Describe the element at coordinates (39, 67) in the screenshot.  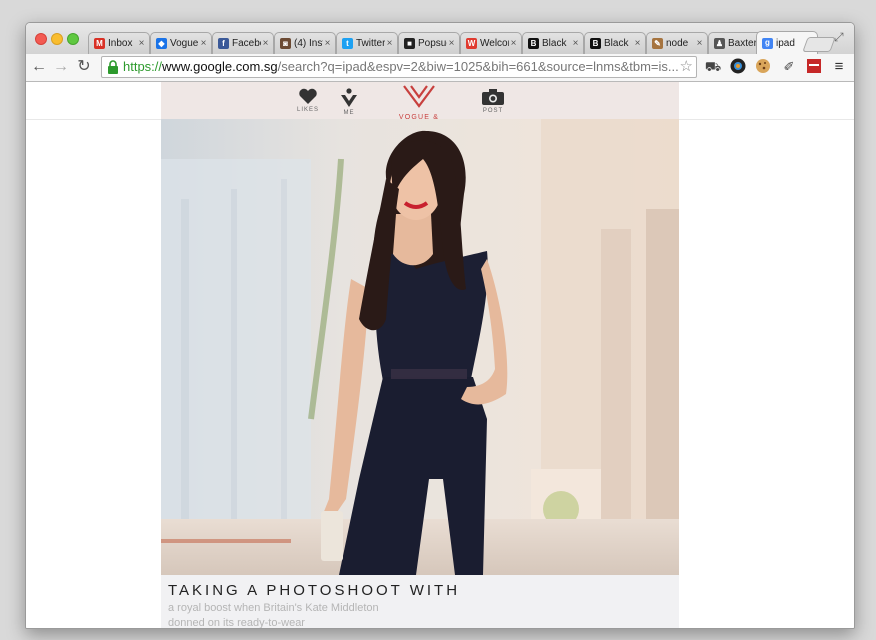
I see `back-button: ←` at that location.